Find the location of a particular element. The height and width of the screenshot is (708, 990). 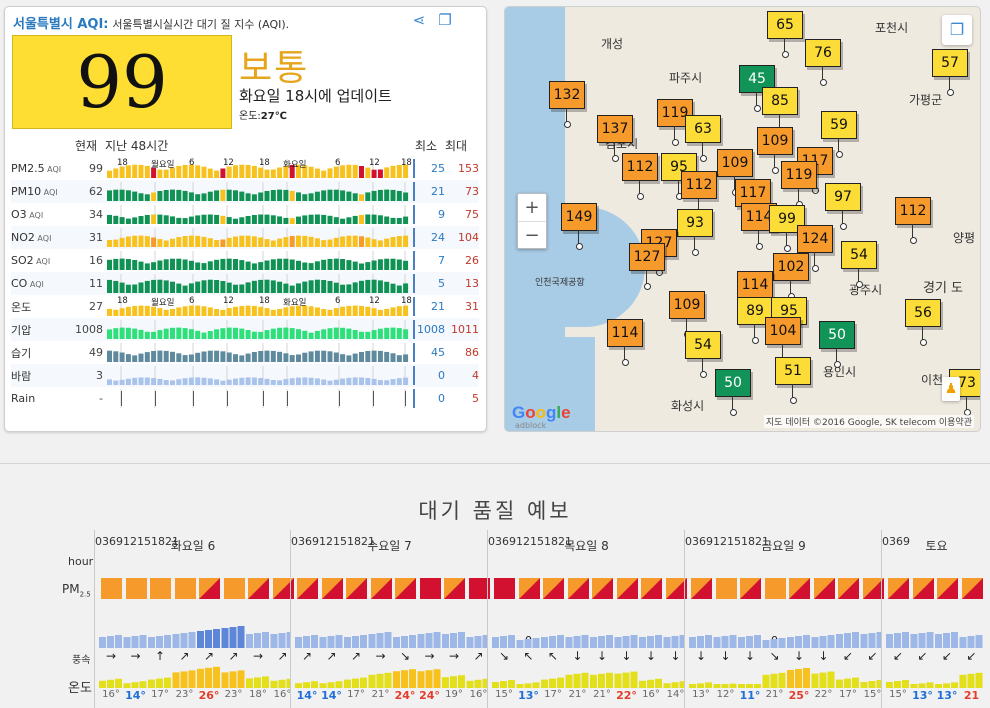

aqi-station-marker: 132 is located at coordinates (567, 104).